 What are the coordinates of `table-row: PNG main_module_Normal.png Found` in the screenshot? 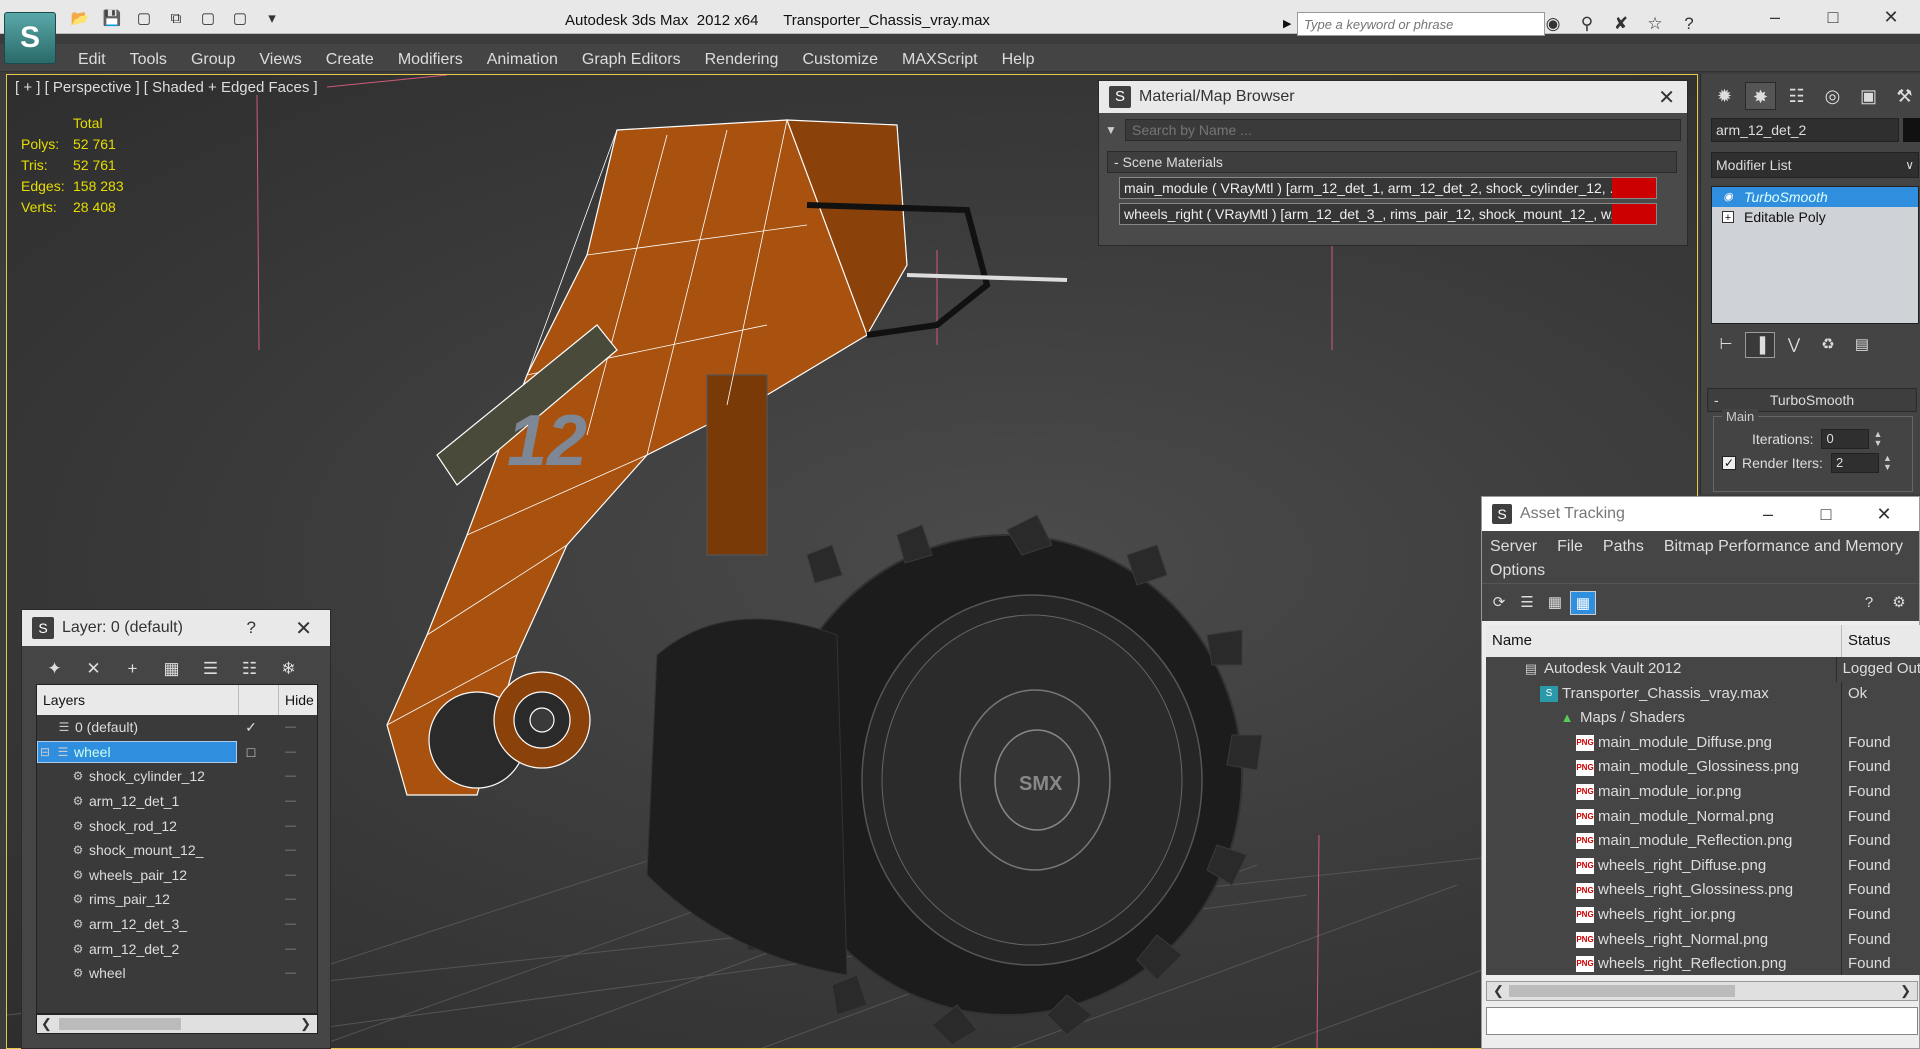 It's located at (1703, 817).